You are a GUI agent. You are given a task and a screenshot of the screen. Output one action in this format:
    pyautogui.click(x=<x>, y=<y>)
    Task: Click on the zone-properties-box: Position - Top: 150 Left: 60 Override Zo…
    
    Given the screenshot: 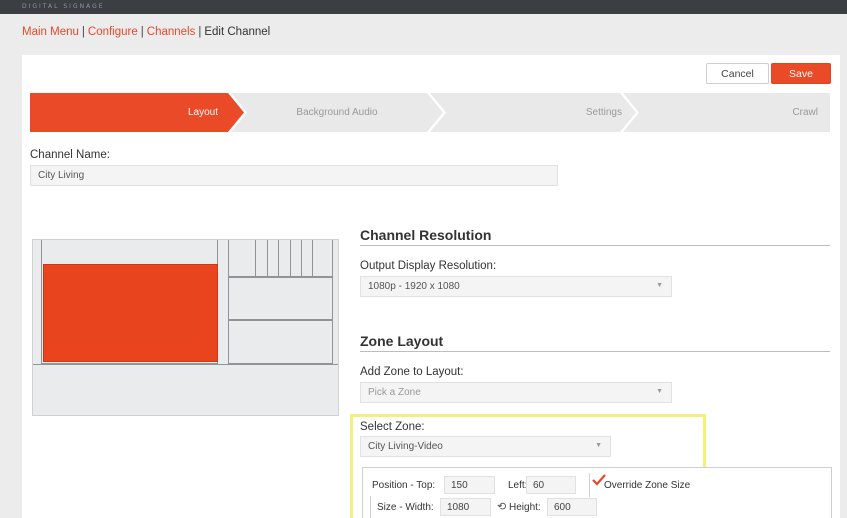 What is the action you would take?
    pyautogui.click(x=597, y=492)
    